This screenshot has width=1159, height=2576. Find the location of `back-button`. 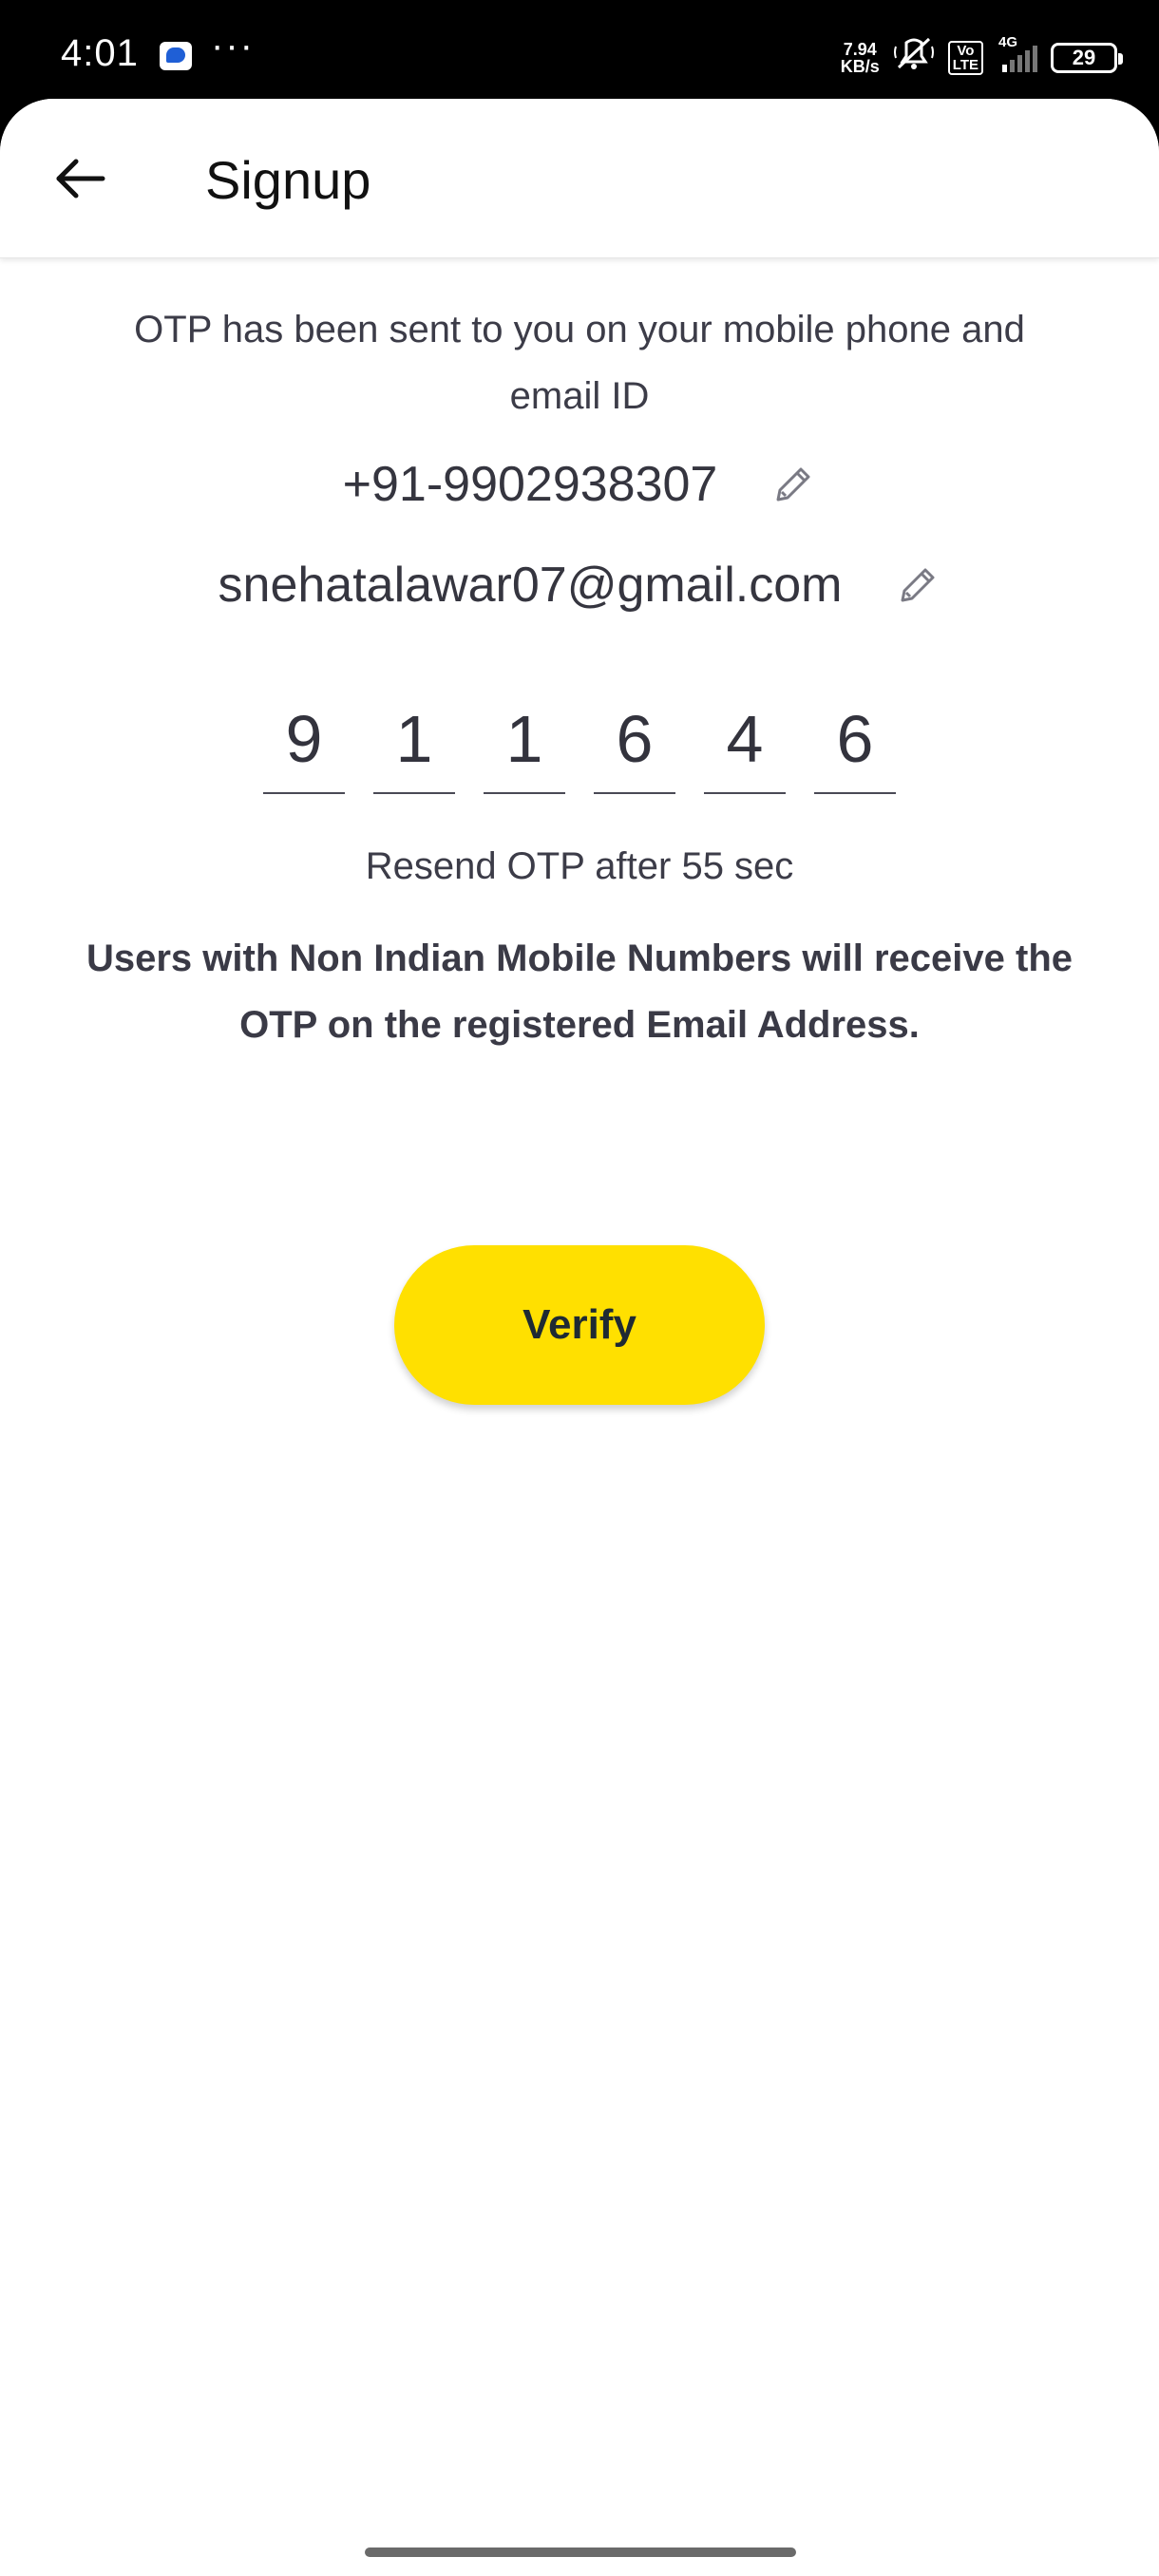

back-button is located at coordinates (80, 178).